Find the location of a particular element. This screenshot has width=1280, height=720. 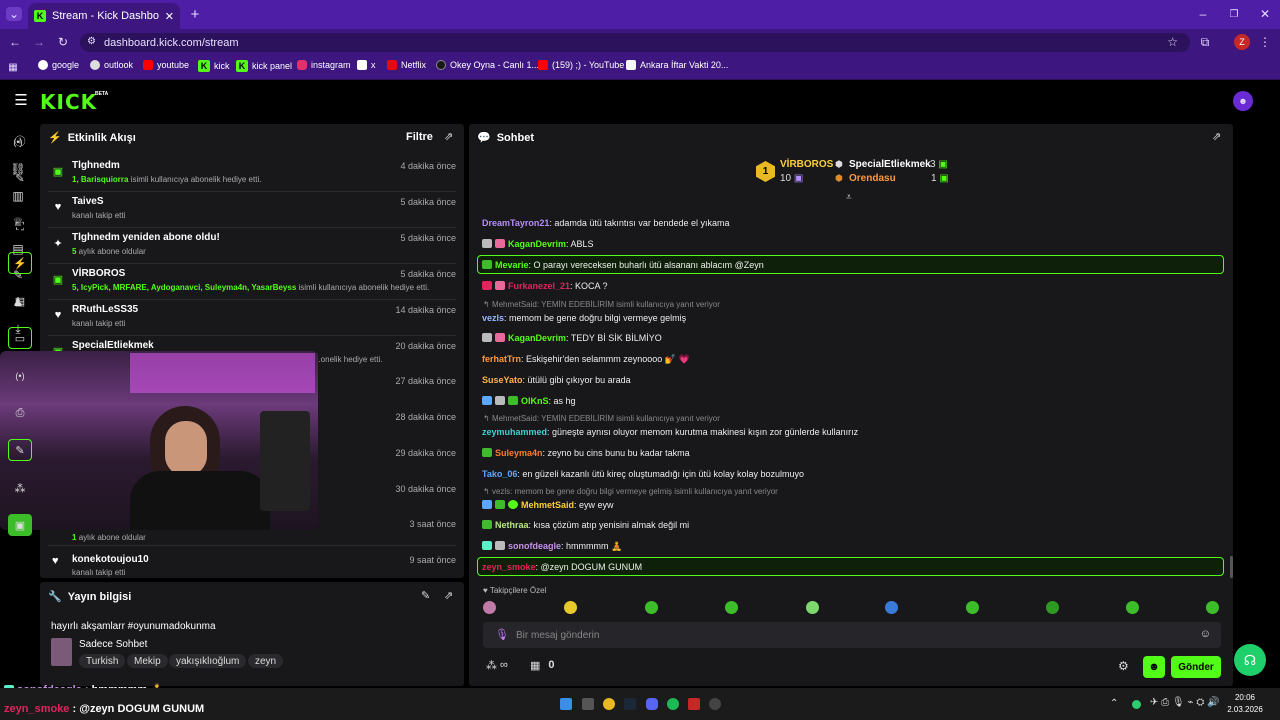

user-avatar: ☻ is located at coordinates (1243, 101).